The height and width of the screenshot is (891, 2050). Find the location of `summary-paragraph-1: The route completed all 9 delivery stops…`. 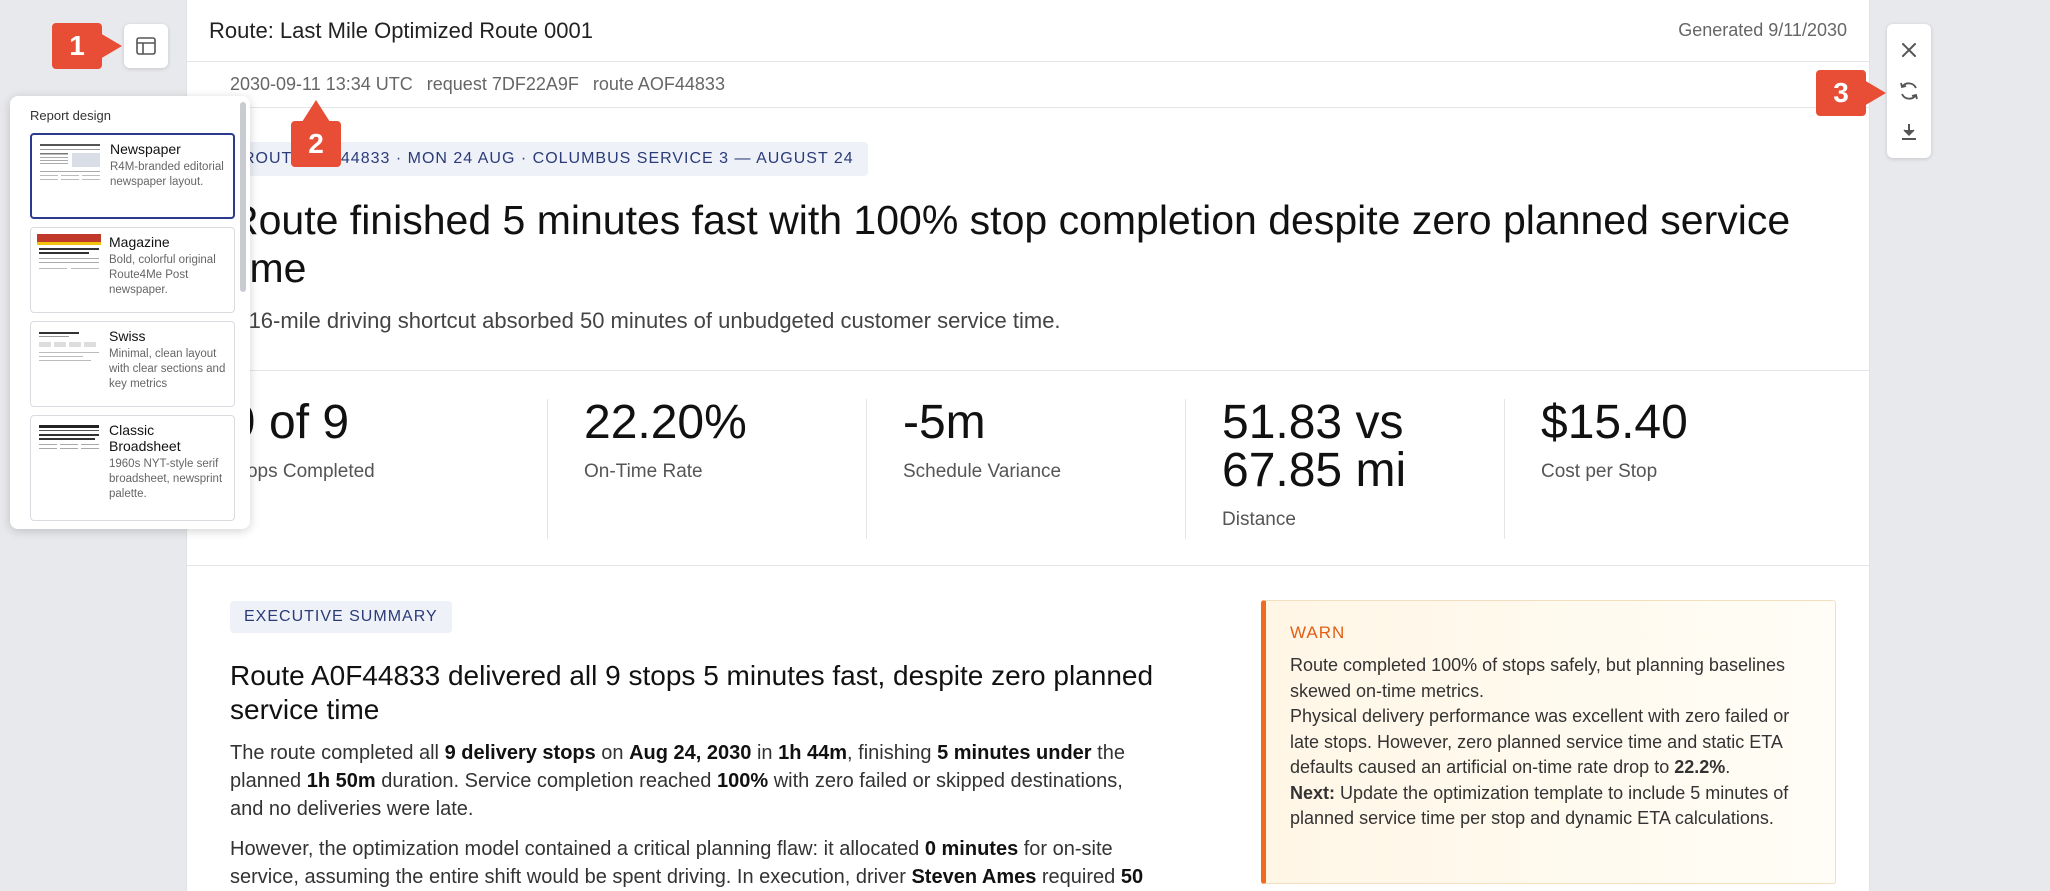

summary-paragraph-1: The route completed all 9 delivery stops… is located at coordinates (677, 781).